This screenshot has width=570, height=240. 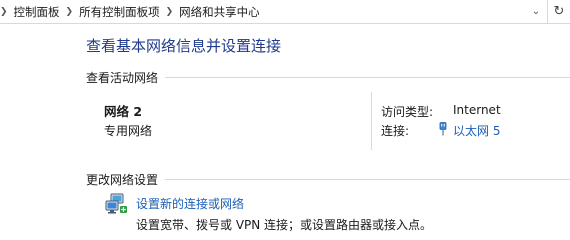 I want to click on address-bar: ❯ 控制面板 ❯ 所有控制面板项 ❯ 网络和共享中心 ⌄ ↻, so click(x=285, y=12).